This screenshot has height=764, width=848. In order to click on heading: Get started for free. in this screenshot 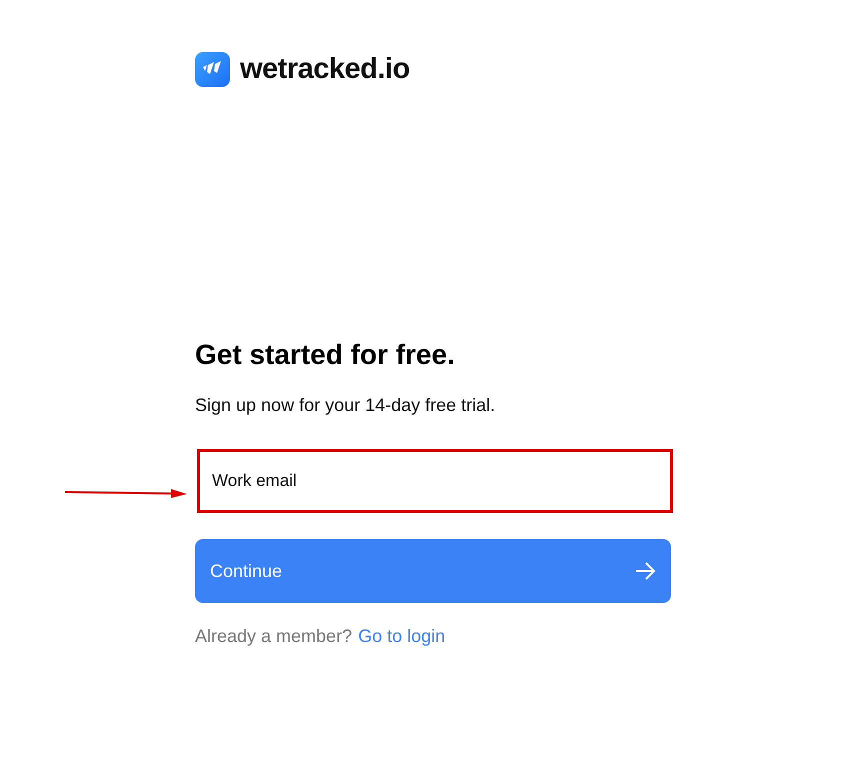, I will do `click(325, 355)`.